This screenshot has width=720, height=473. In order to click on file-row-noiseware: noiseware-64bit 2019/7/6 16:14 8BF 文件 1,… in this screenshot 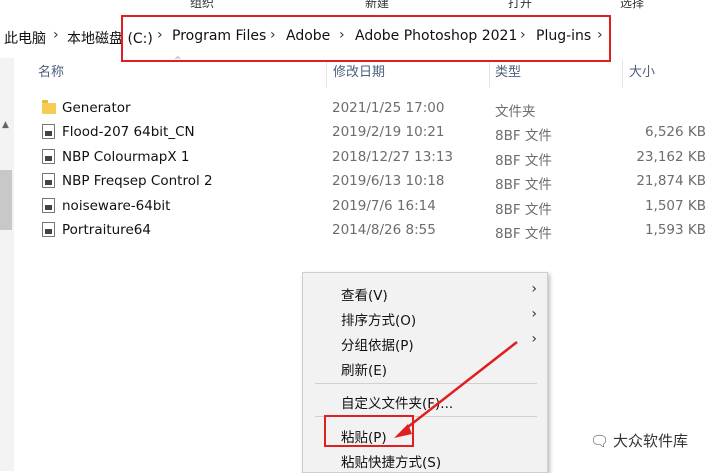, I will do `click(378, 207)`.